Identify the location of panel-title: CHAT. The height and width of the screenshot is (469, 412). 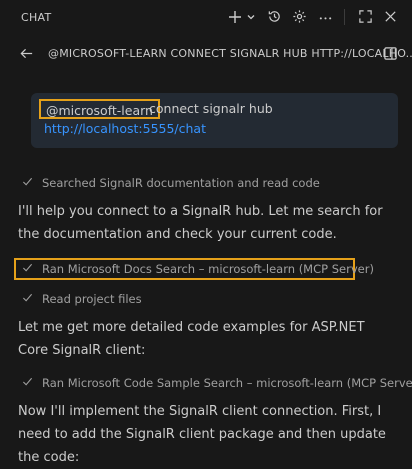
(36, 17).